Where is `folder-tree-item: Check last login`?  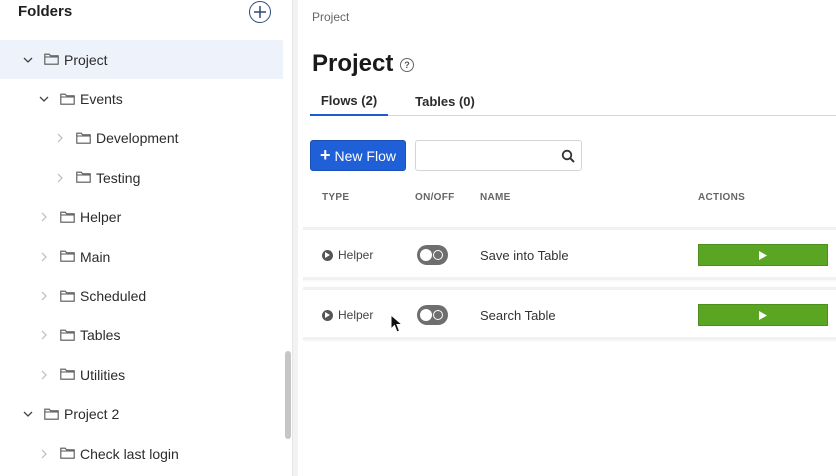
folder-tree-item: Check last login is located at coordinates (141, 453).